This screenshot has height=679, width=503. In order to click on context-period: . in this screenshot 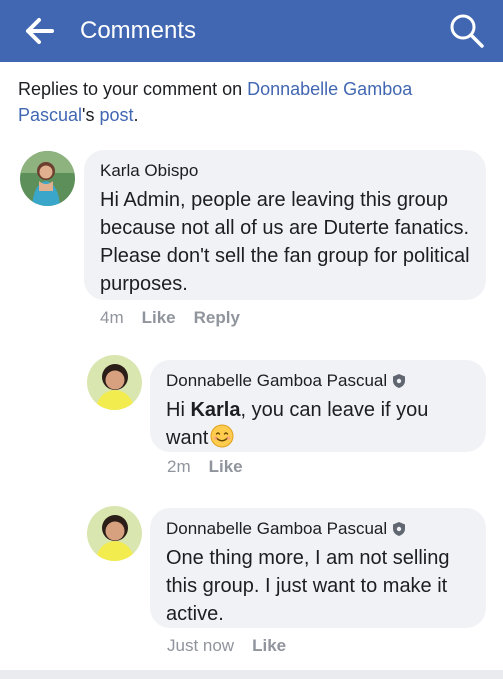, I will do `click(136, 115)`.